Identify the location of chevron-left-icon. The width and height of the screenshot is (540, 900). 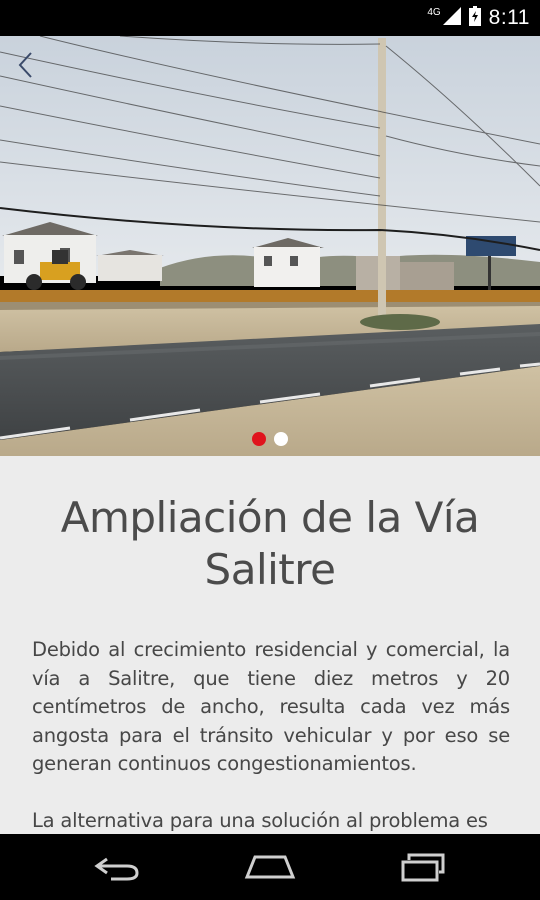
(25, 65).